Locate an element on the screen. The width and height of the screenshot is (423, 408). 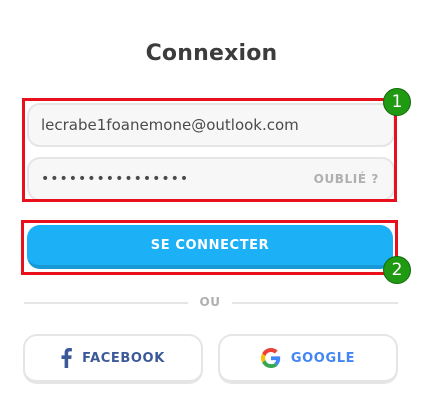
google-label: GOOGLE is located at coordinates (323, 358).